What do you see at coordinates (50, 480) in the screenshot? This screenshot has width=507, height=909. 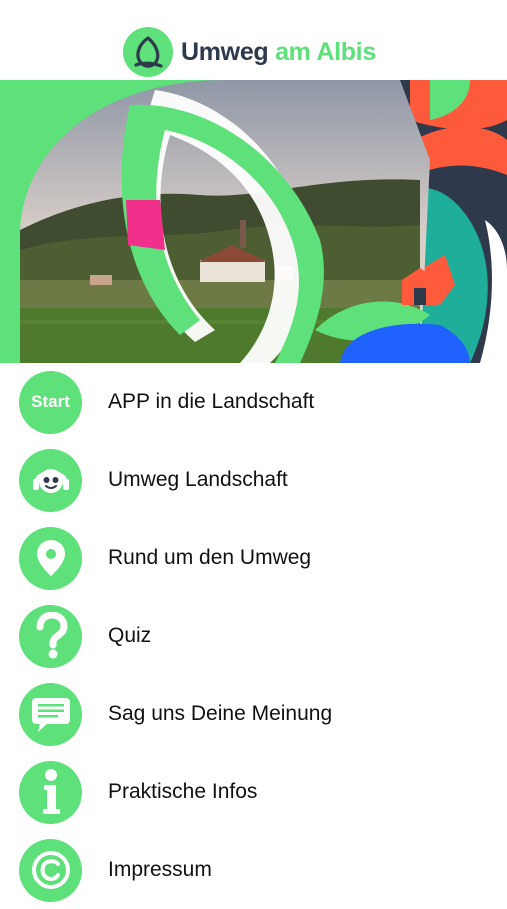 I see `headphones-face-icon` at bounding box center [50, 480].